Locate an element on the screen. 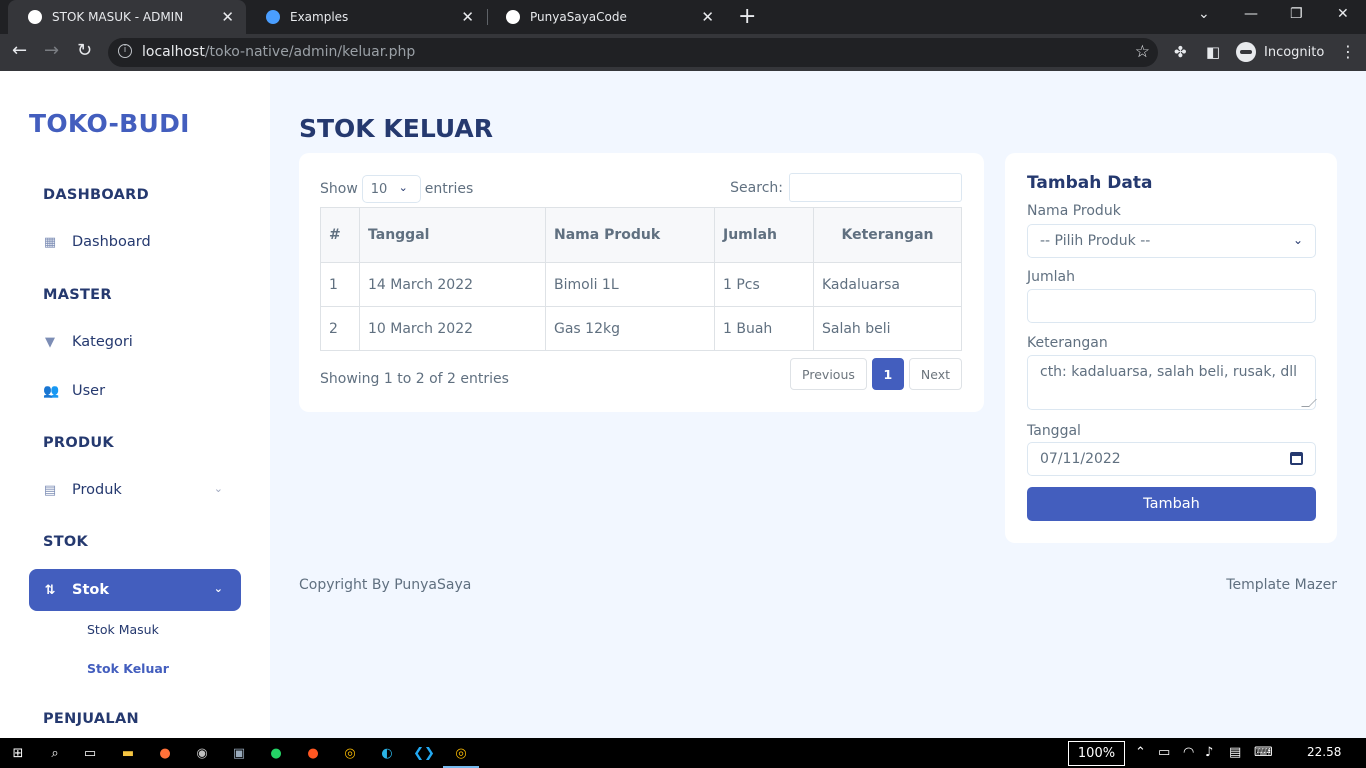 Image resolution: width=1366 pixels, height=768 pixels. cell-number: 2 is located at coordinates (340, 328).